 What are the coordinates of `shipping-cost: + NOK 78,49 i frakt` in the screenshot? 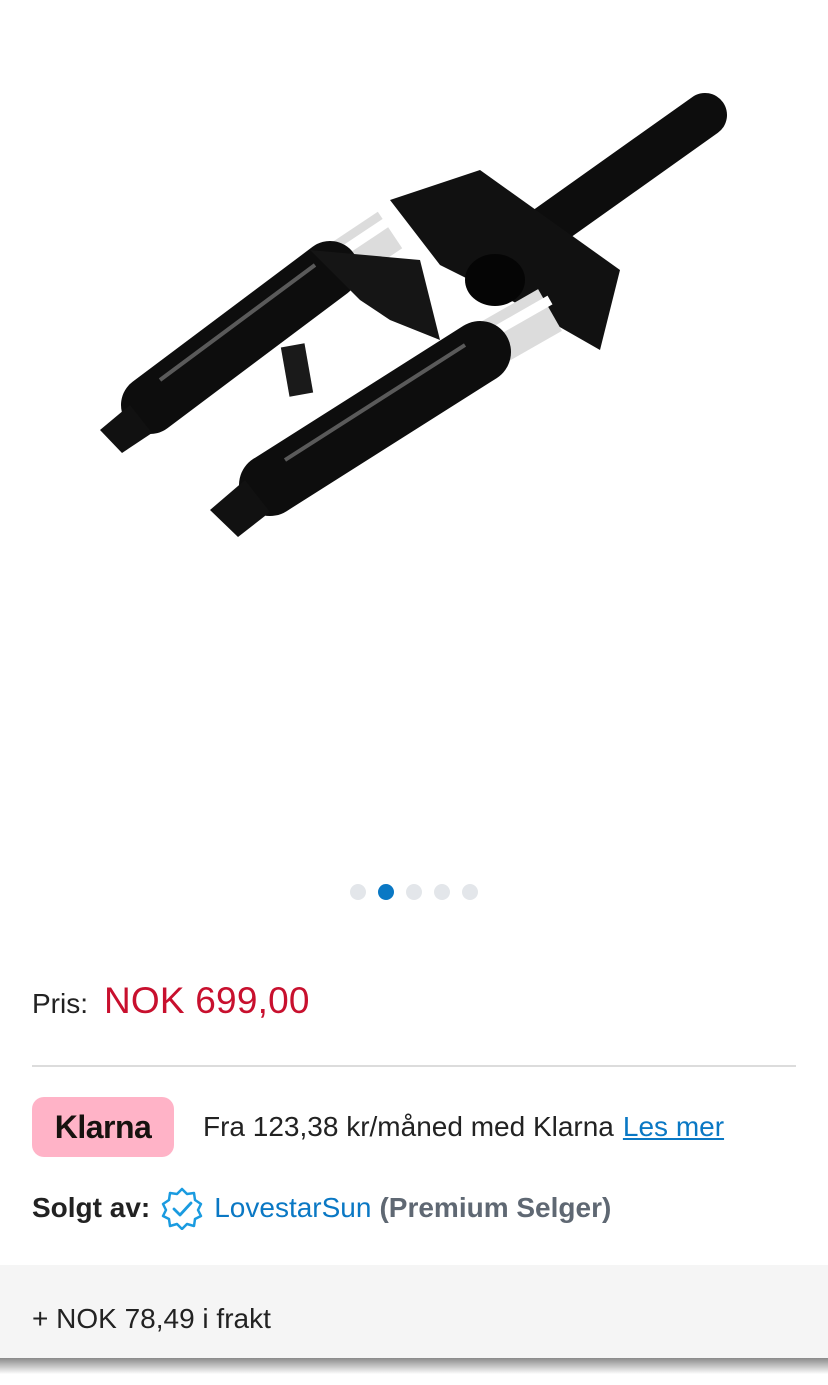 It's located at (151, 1318).